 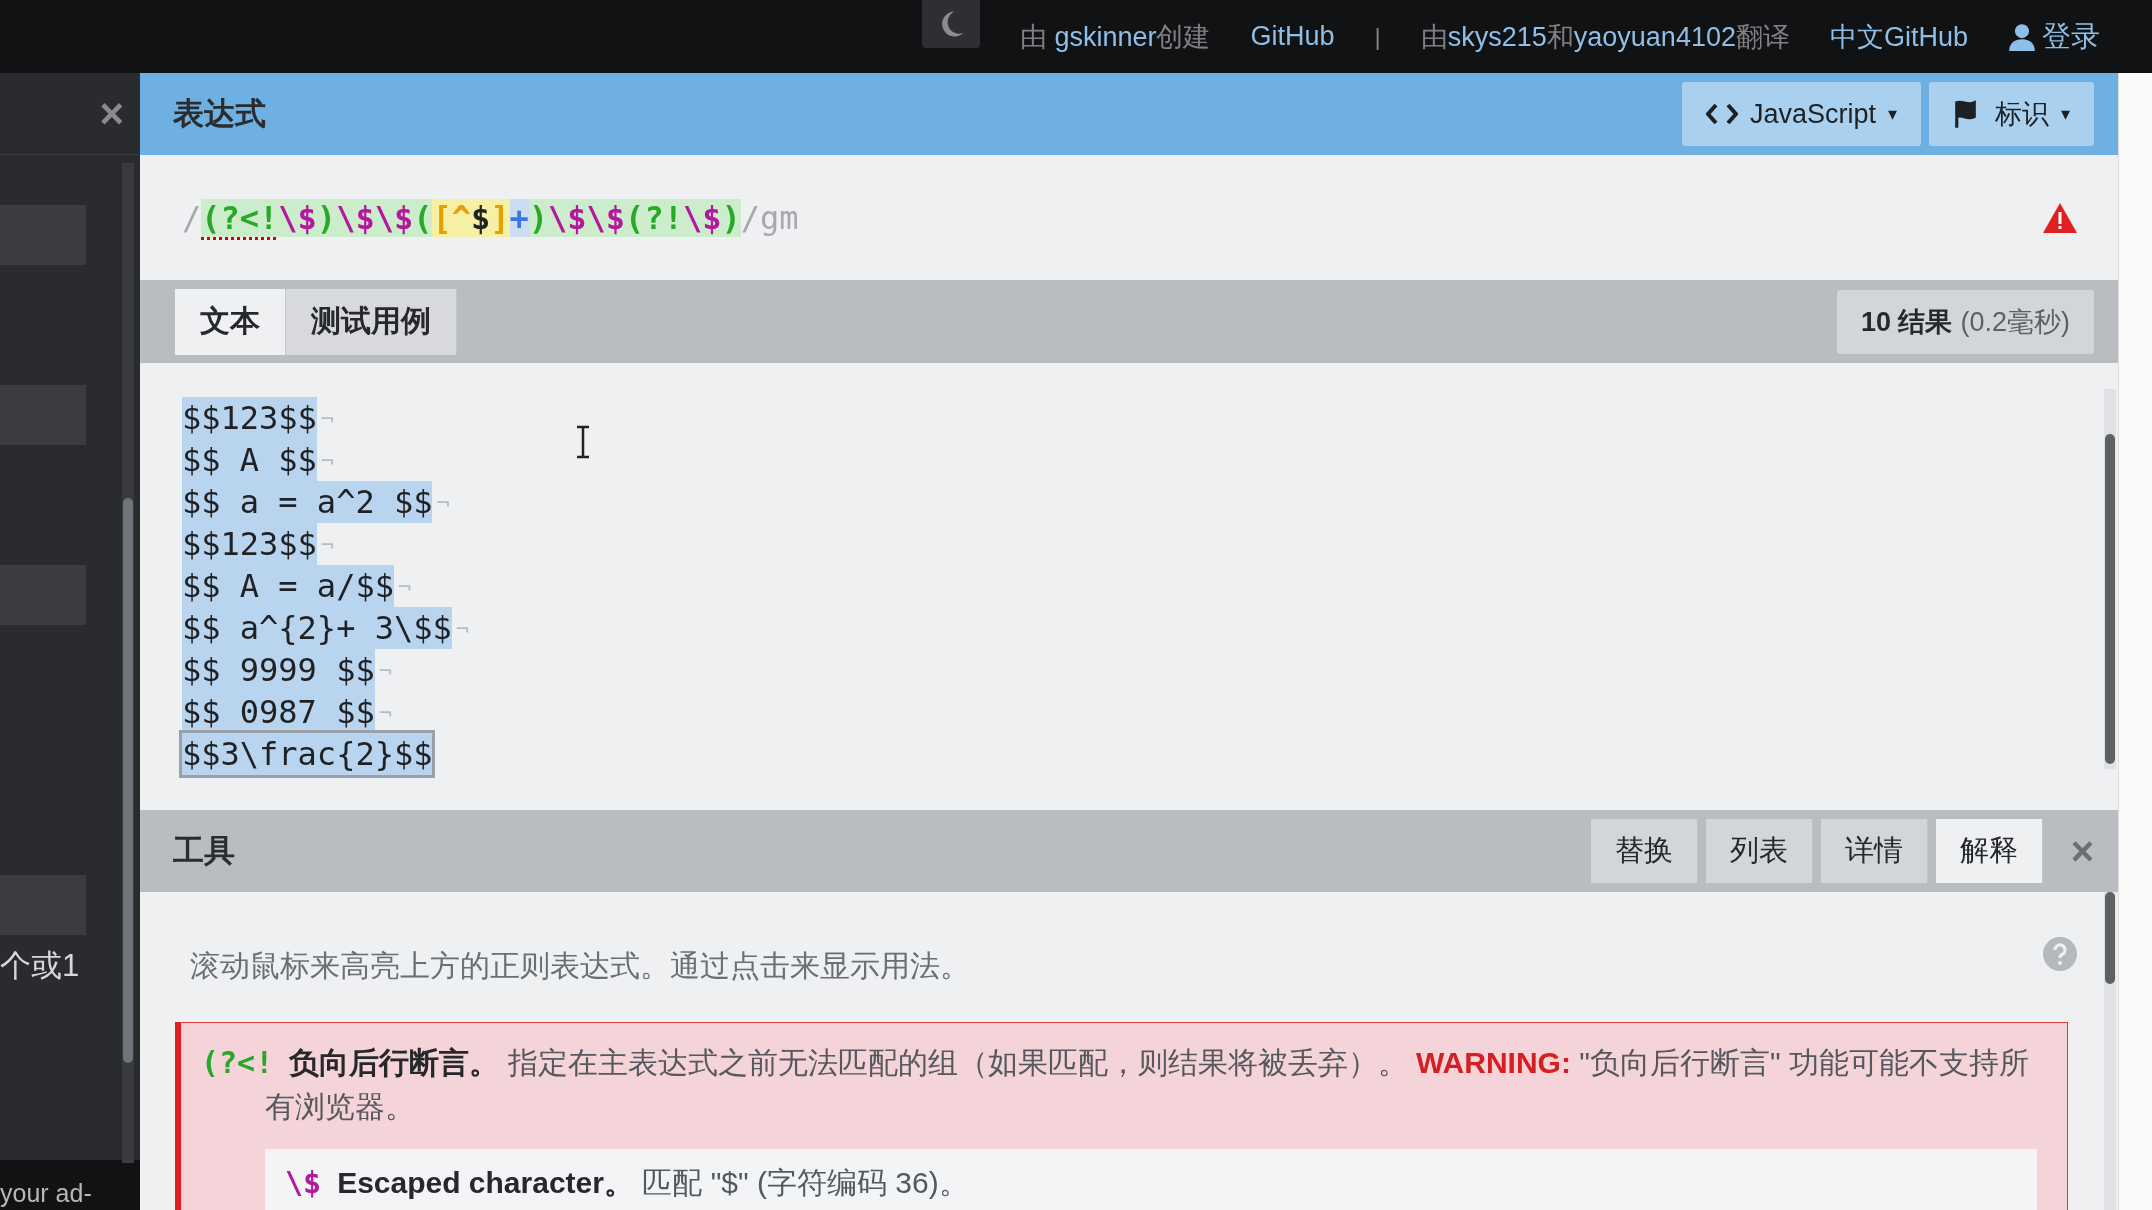 I want to click on flags-button: 标识 ▾, so click(x=2011, y=114).